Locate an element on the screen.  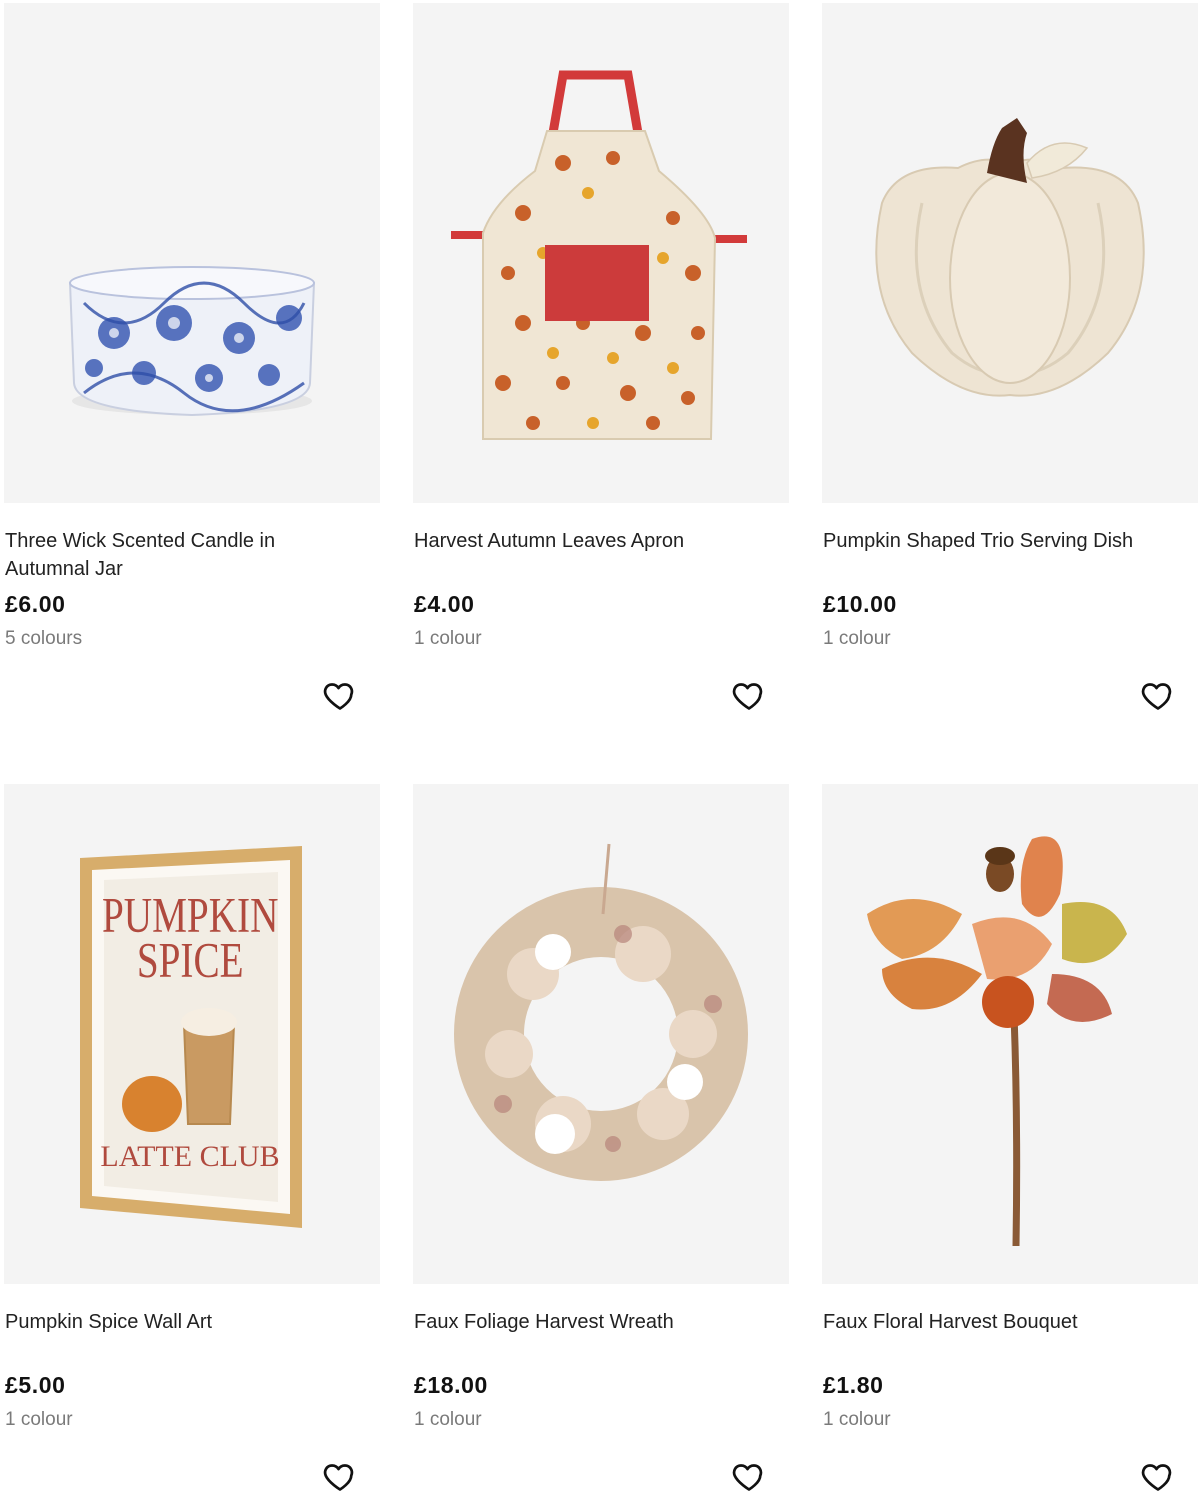
product-image-candle is located at coordinates (192, 253).